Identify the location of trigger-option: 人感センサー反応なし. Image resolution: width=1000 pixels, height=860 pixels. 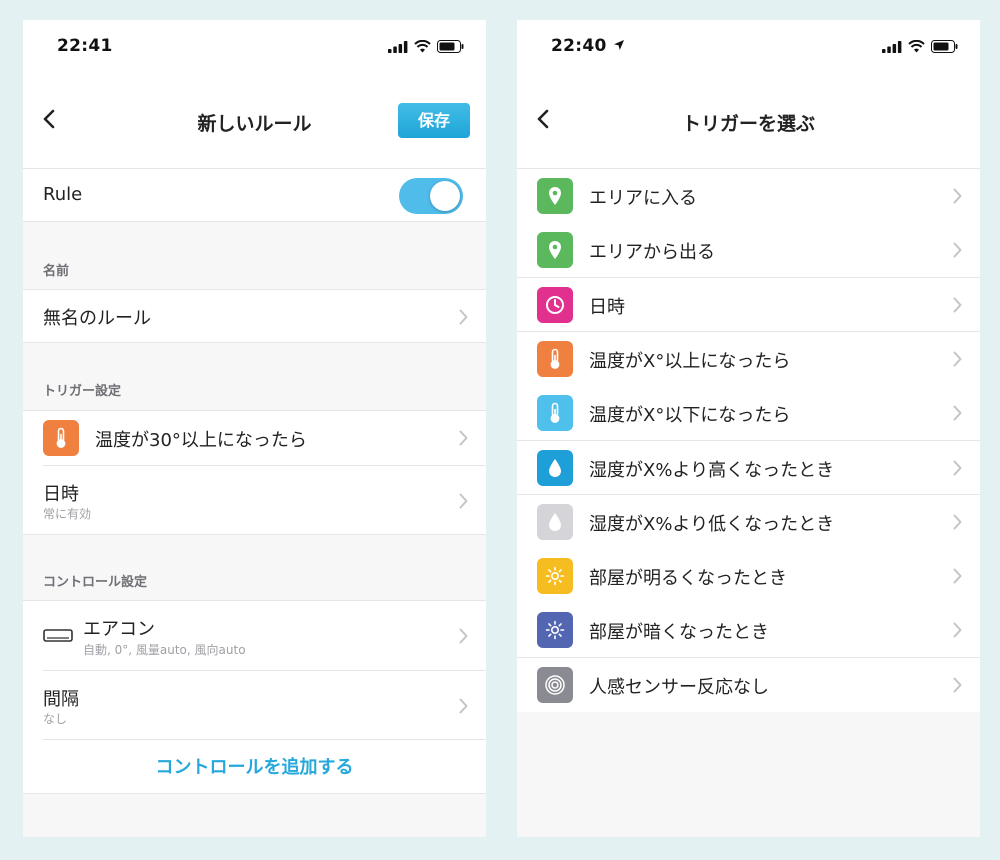
(748, 684).